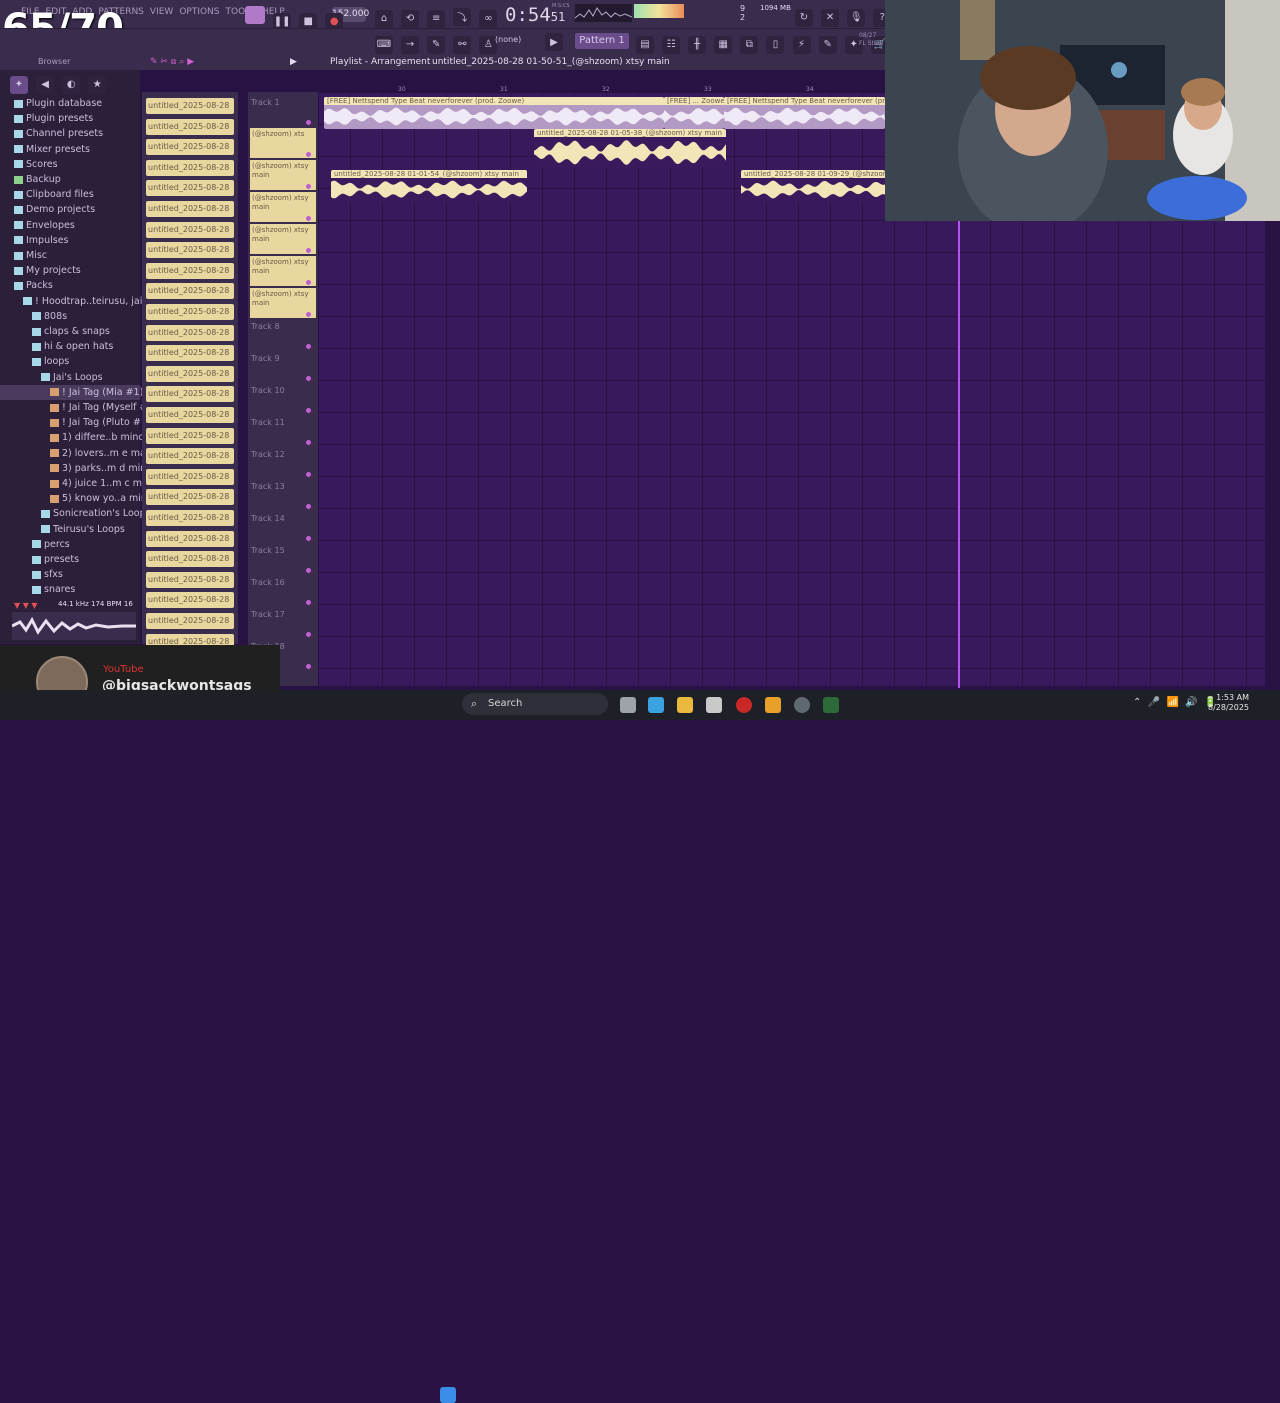 The height and width of the screenshot is (1403, 1280). I want to click on browser-item: 3) parks..m d minor, so click(78, 468).